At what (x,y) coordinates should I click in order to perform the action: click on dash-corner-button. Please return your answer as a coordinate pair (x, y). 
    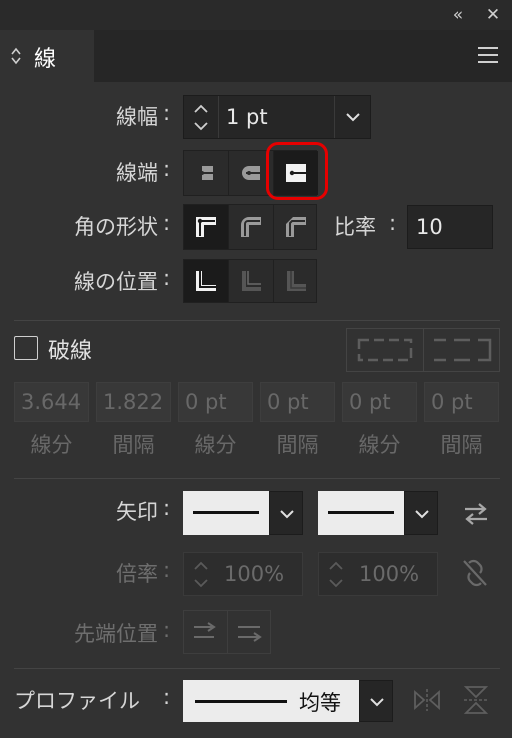
    Looking at the image, I should click on (462, 350).